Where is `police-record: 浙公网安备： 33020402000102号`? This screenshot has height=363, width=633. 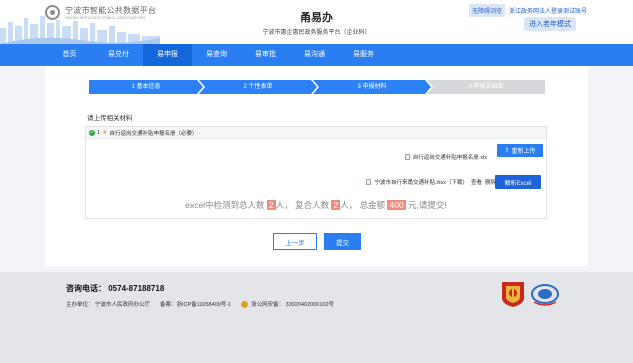 police-record: 浙公网安备： 33020402000102号 is located at coordinates (292, 305).